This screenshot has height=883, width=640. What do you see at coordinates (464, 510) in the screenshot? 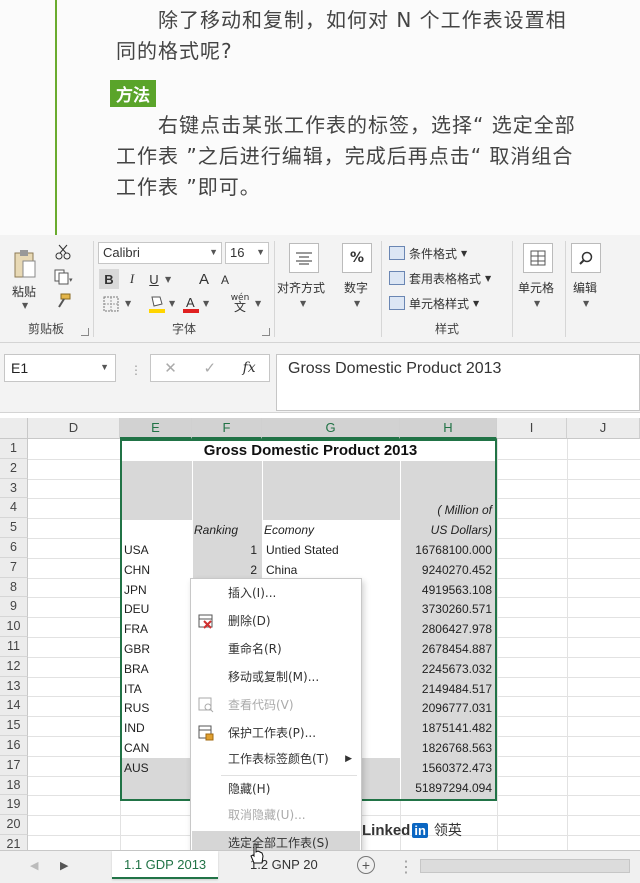
I see `units-header-1: ( Million of` at bounding box center [464, 510].